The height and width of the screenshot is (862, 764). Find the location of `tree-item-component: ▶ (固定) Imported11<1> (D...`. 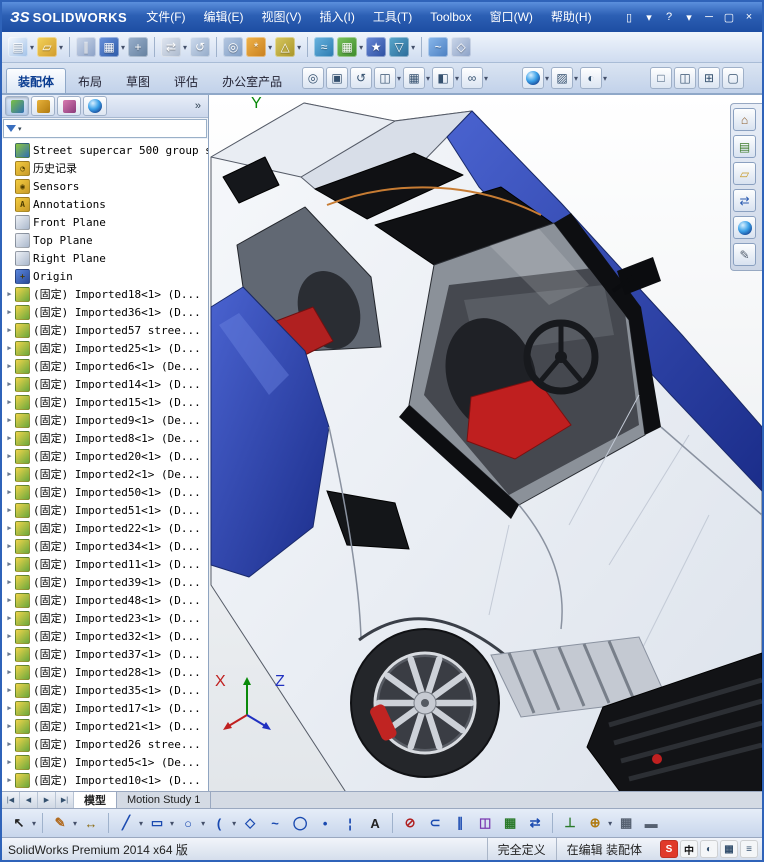

tree-item-component: ▶ (固定) Imported11<1> (D... is located at coordinates (106, 564).